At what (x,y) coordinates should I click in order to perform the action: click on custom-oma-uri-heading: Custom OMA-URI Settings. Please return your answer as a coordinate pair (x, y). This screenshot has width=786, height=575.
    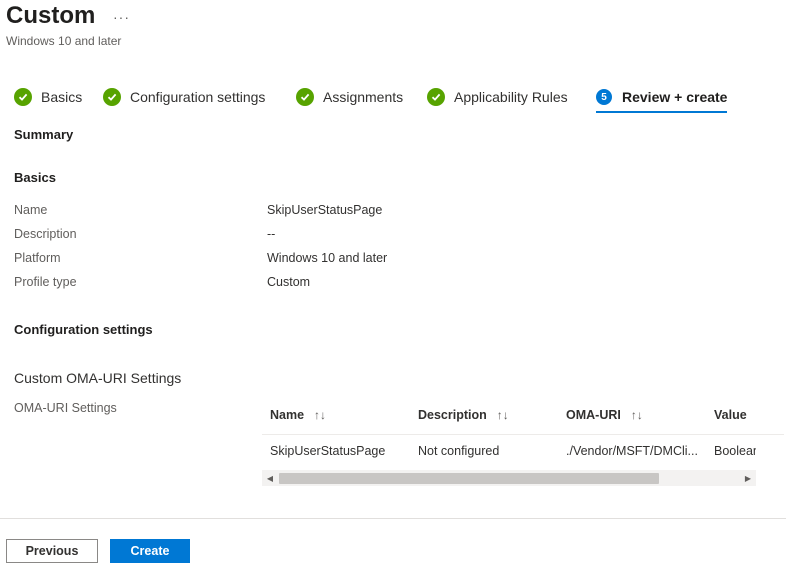
    Looking at the image, I should click on (98, 378).